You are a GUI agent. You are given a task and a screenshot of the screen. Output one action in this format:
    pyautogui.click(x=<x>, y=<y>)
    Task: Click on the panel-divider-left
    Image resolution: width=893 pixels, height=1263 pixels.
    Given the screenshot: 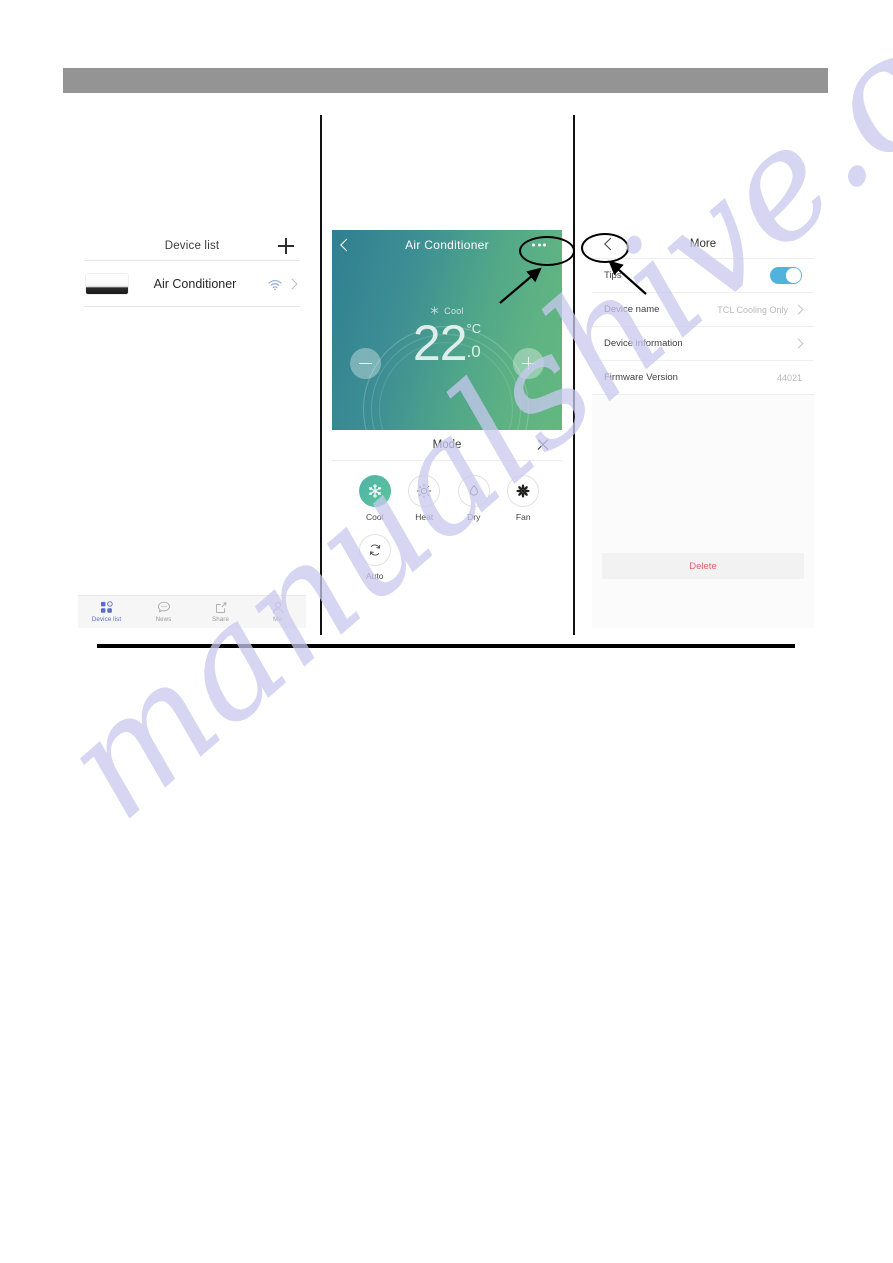 What is the action you would take?
    pyautogui.click(x=321, y=375)
    